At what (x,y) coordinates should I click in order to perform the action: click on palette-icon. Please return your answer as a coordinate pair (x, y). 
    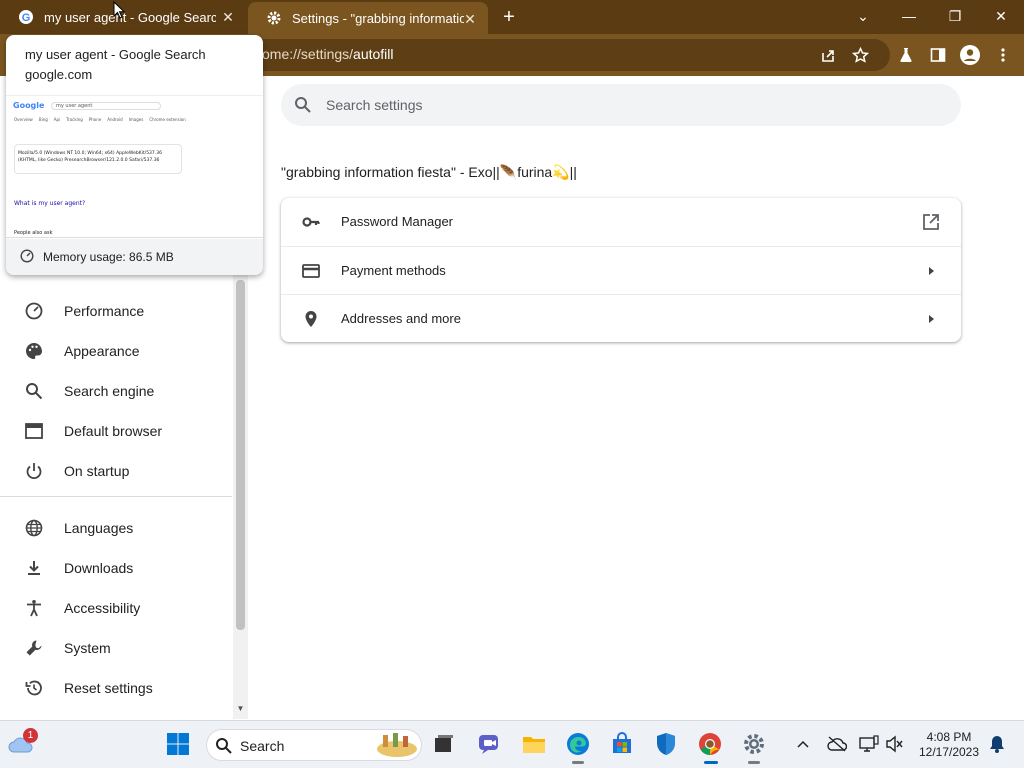
    Looking at the image, I should click on (34, 351).